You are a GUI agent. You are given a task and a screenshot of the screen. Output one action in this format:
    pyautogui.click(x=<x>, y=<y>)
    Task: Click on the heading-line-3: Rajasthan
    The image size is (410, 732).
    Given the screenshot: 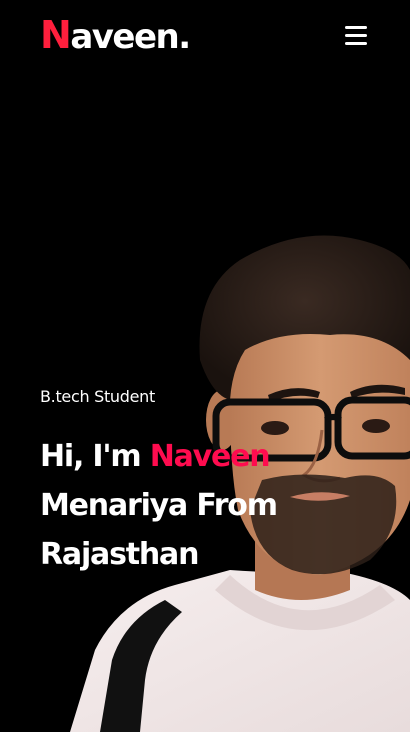 What is the action you would take?
    pyautogui.click(x=119, y=554)
    